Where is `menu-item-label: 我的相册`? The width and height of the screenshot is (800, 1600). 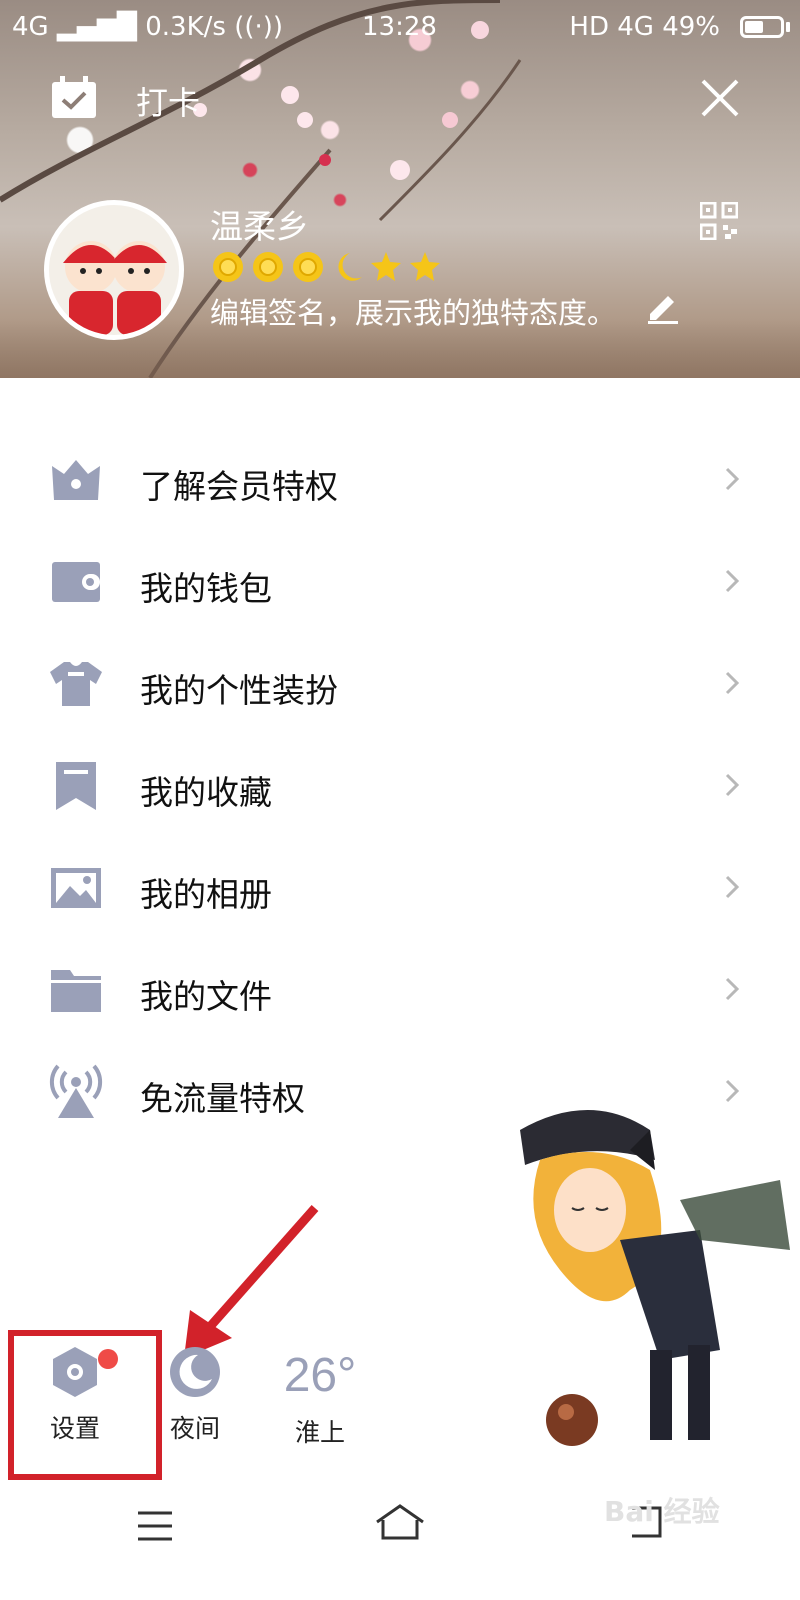
menu-item-label: 我的相册 is located at coordinates (206, 894).